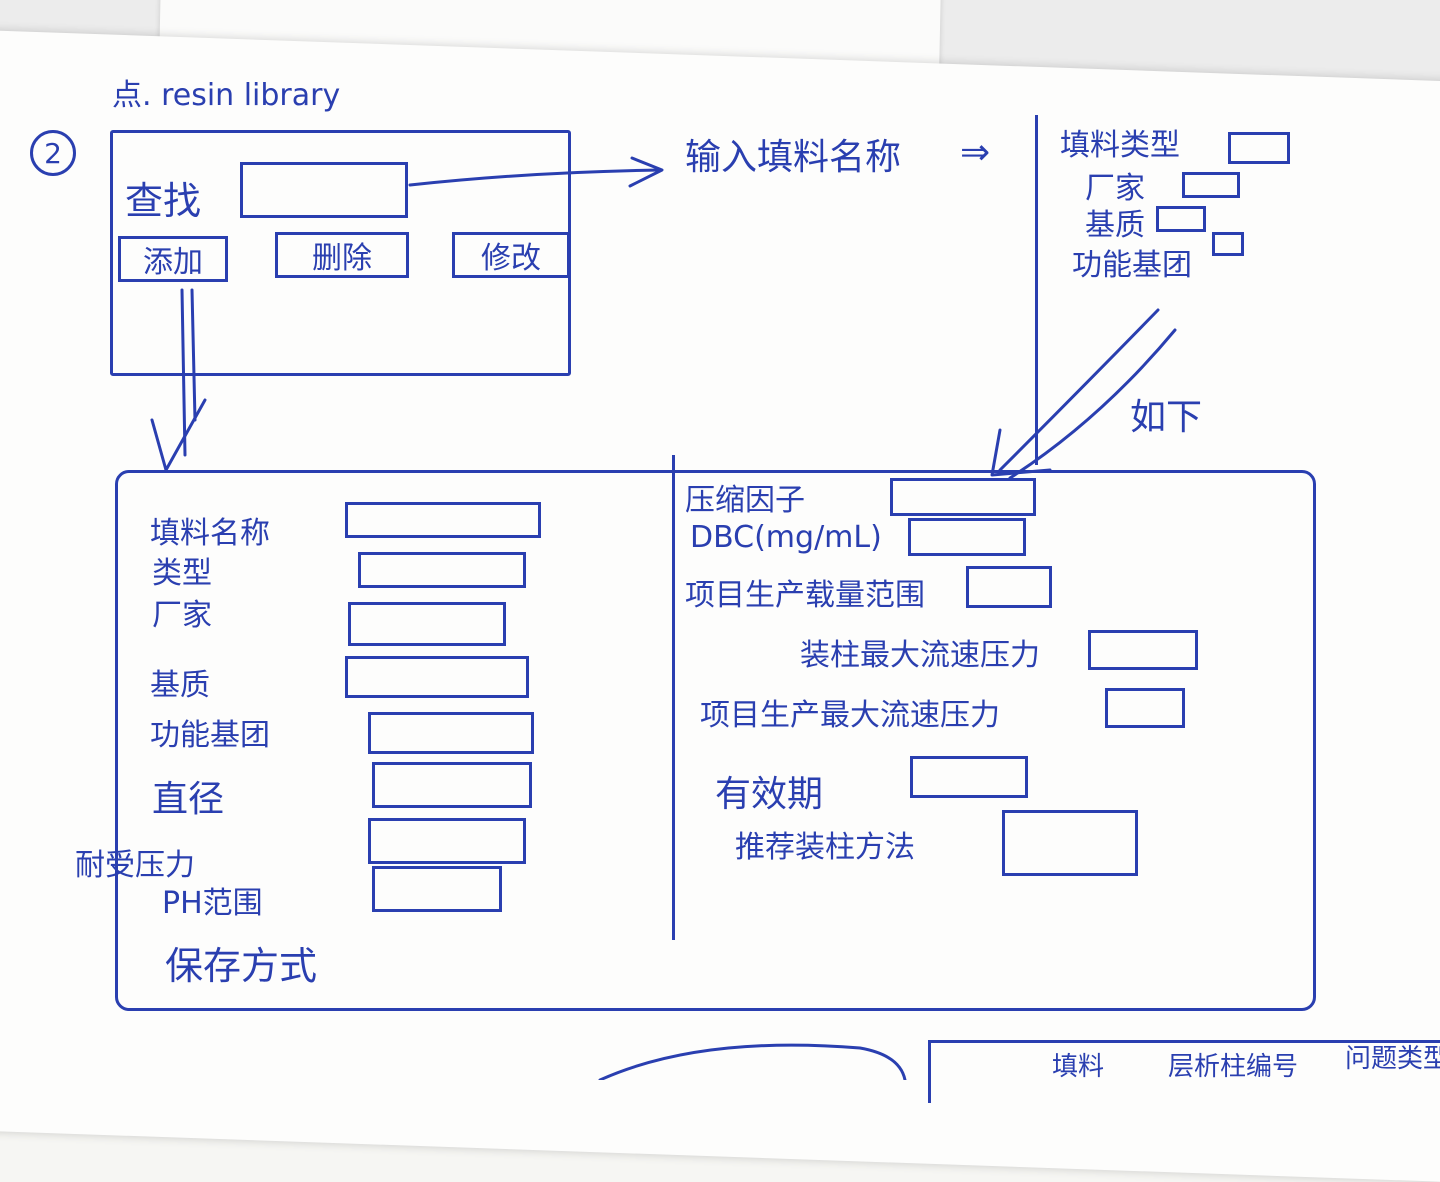 The width and height of the screenshot is (1440, 1182). I want to click on arrow-to-input-hint, so click(535, 177).